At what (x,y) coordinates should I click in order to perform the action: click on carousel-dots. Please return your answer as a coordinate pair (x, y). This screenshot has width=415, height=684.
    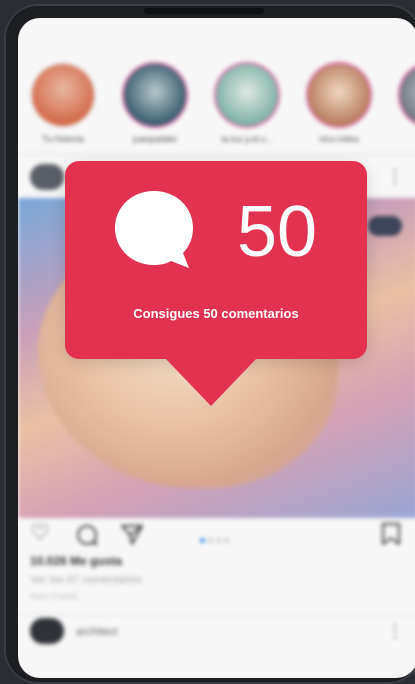
    Looking at the image, I should click on (220, 536).